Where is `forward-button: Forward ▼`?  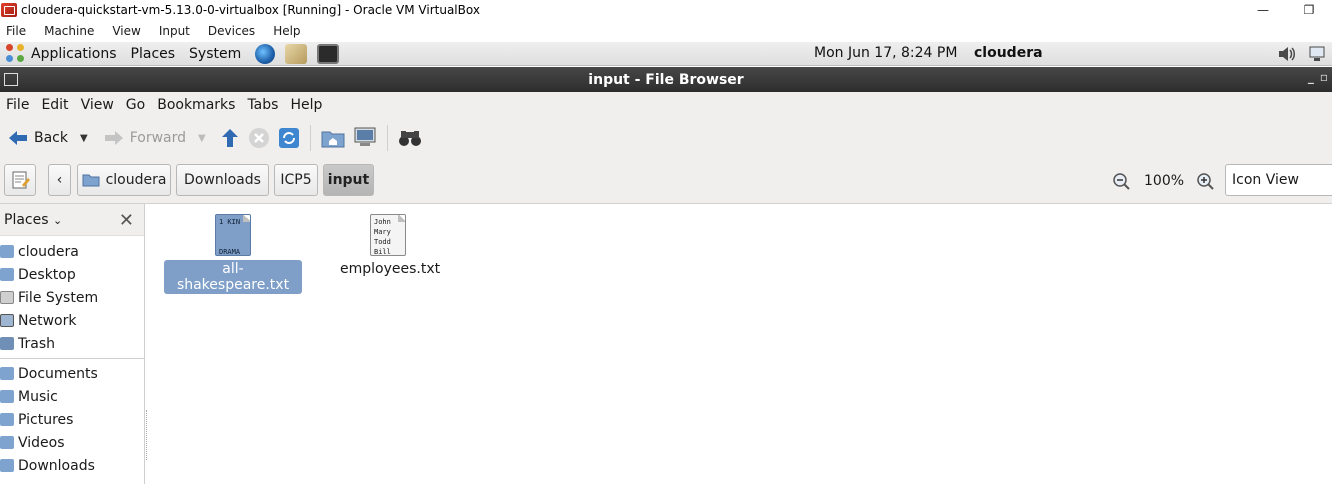 forward-button: Forward ▼ is located at coordinates (155, 138).